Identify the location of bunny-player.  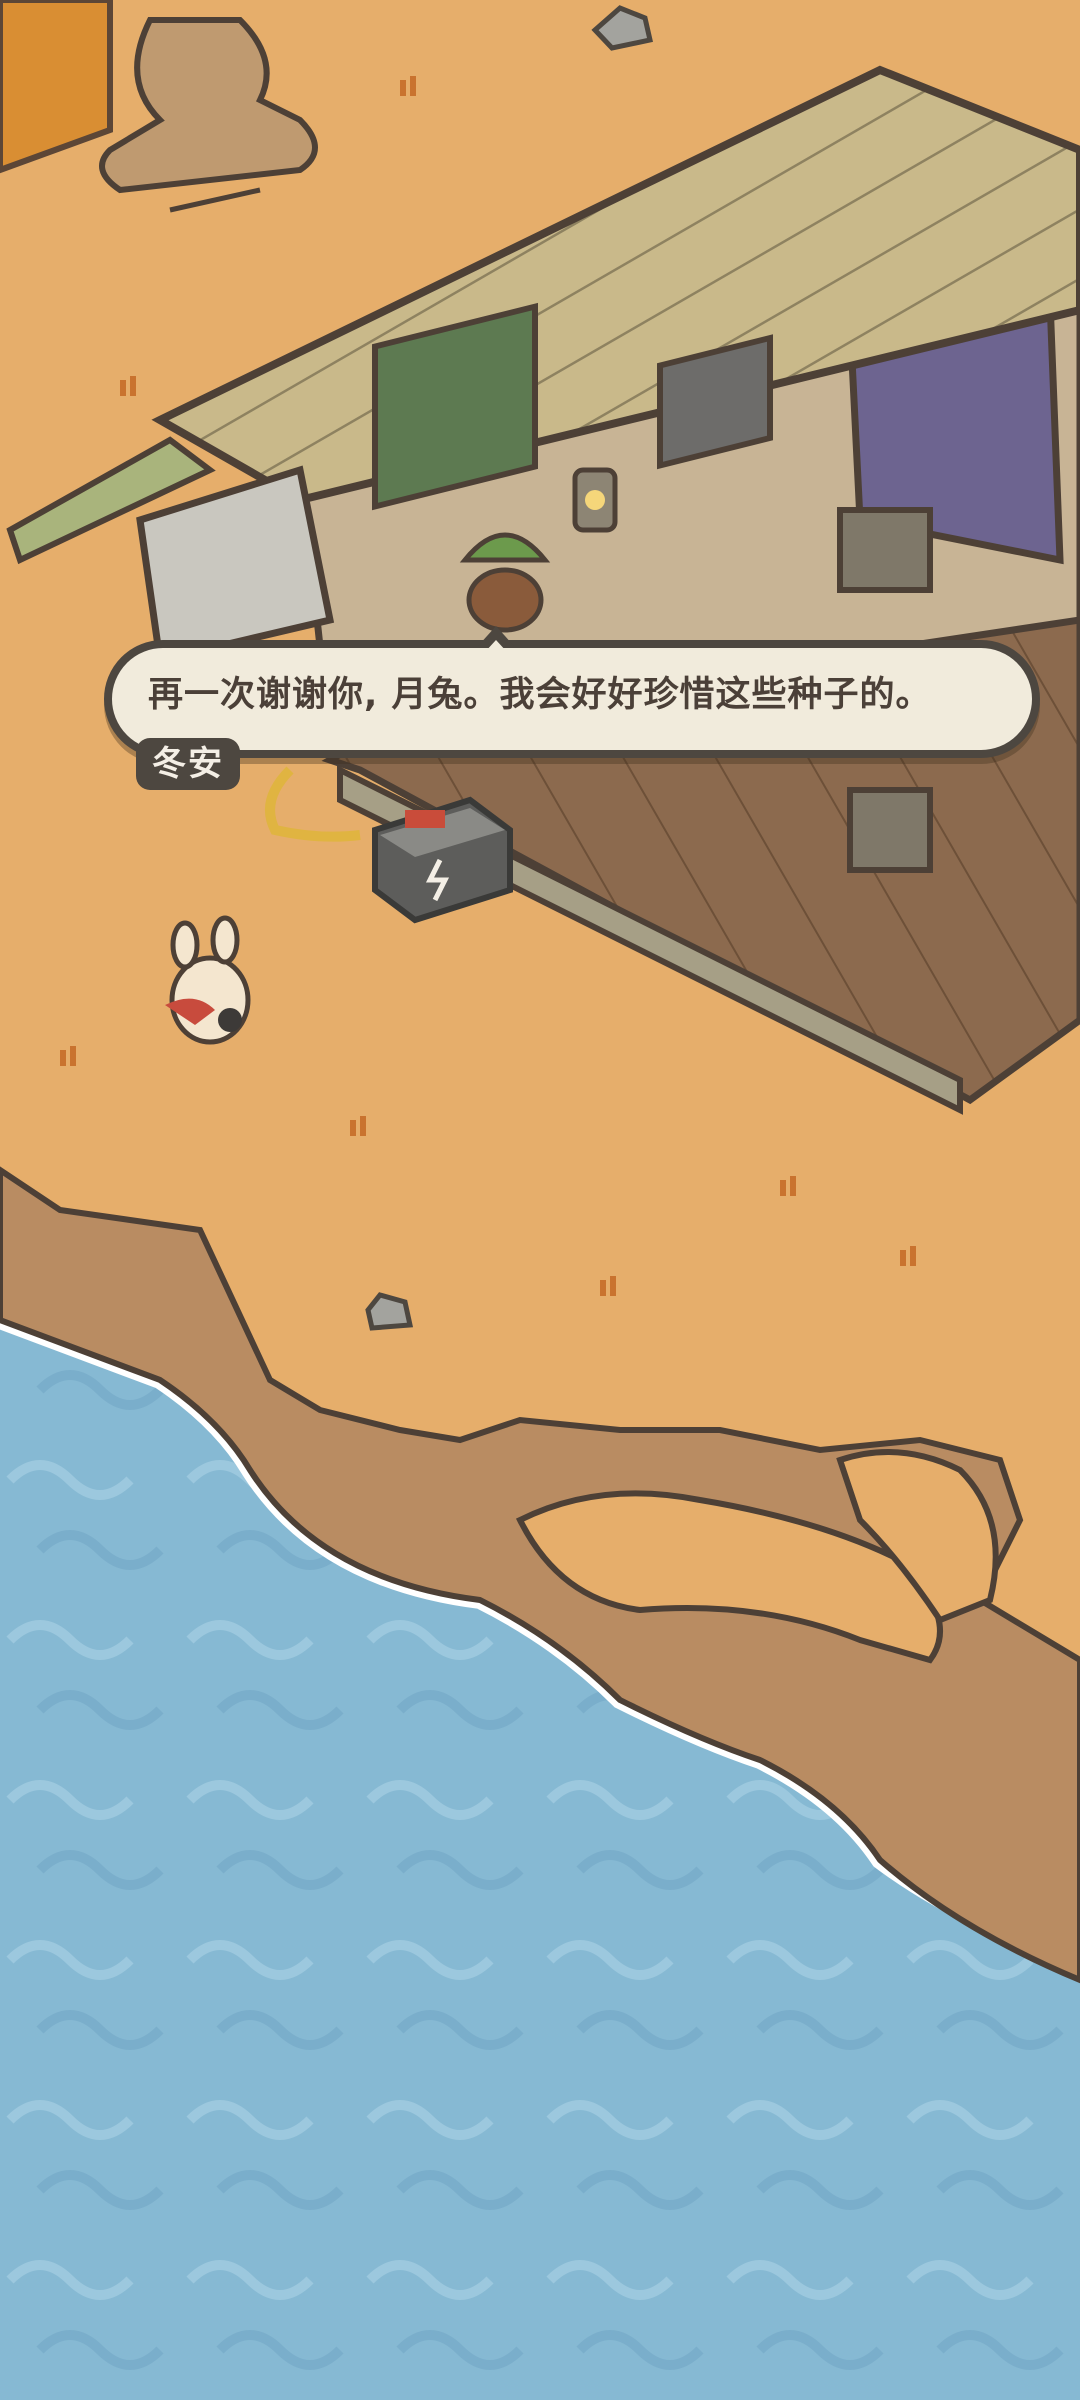
(208, 980).